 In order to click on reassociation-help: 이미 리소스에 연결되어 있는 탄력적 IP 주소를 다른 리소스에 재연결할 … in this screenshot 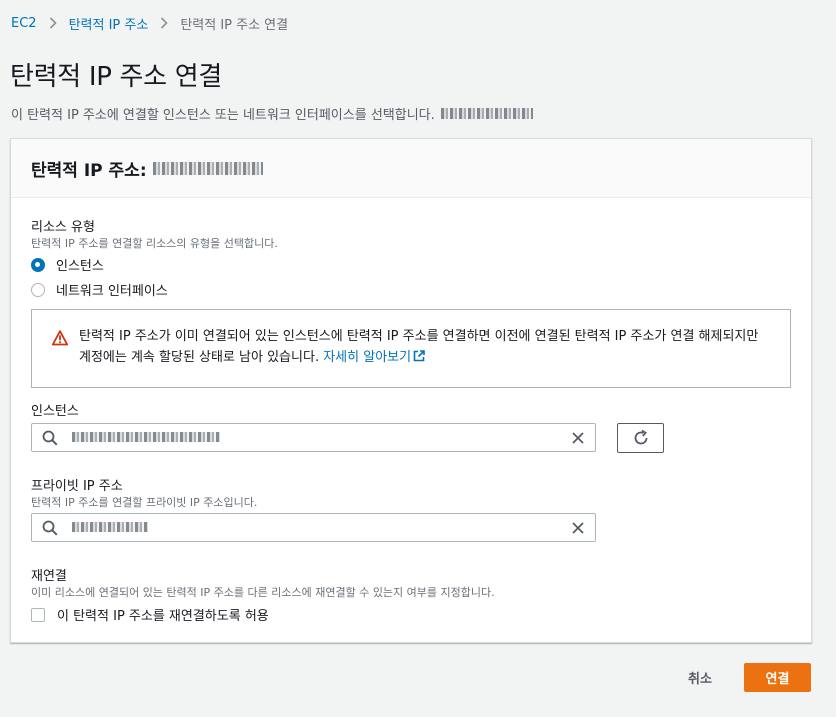, I will do `click(263, 592)`.